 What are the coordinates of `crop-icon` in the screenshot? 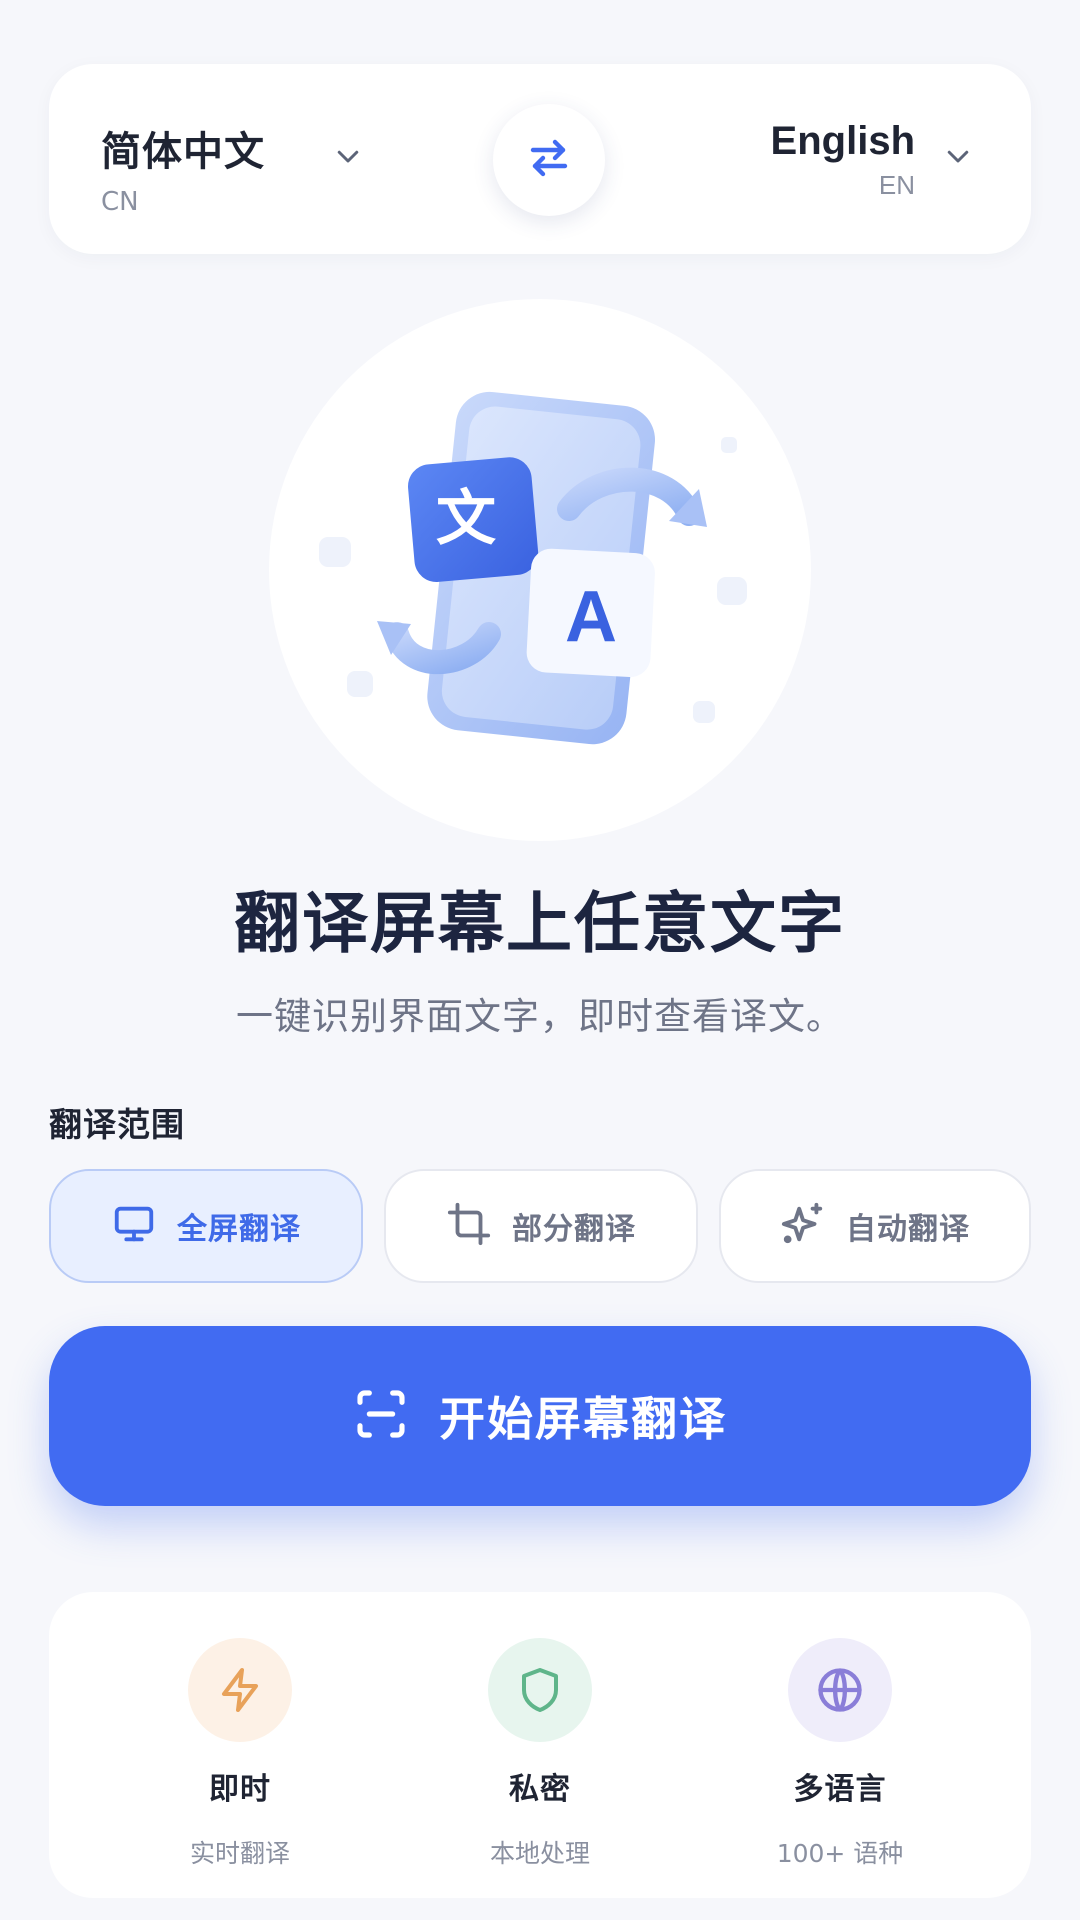 It's located at (469, 1226).